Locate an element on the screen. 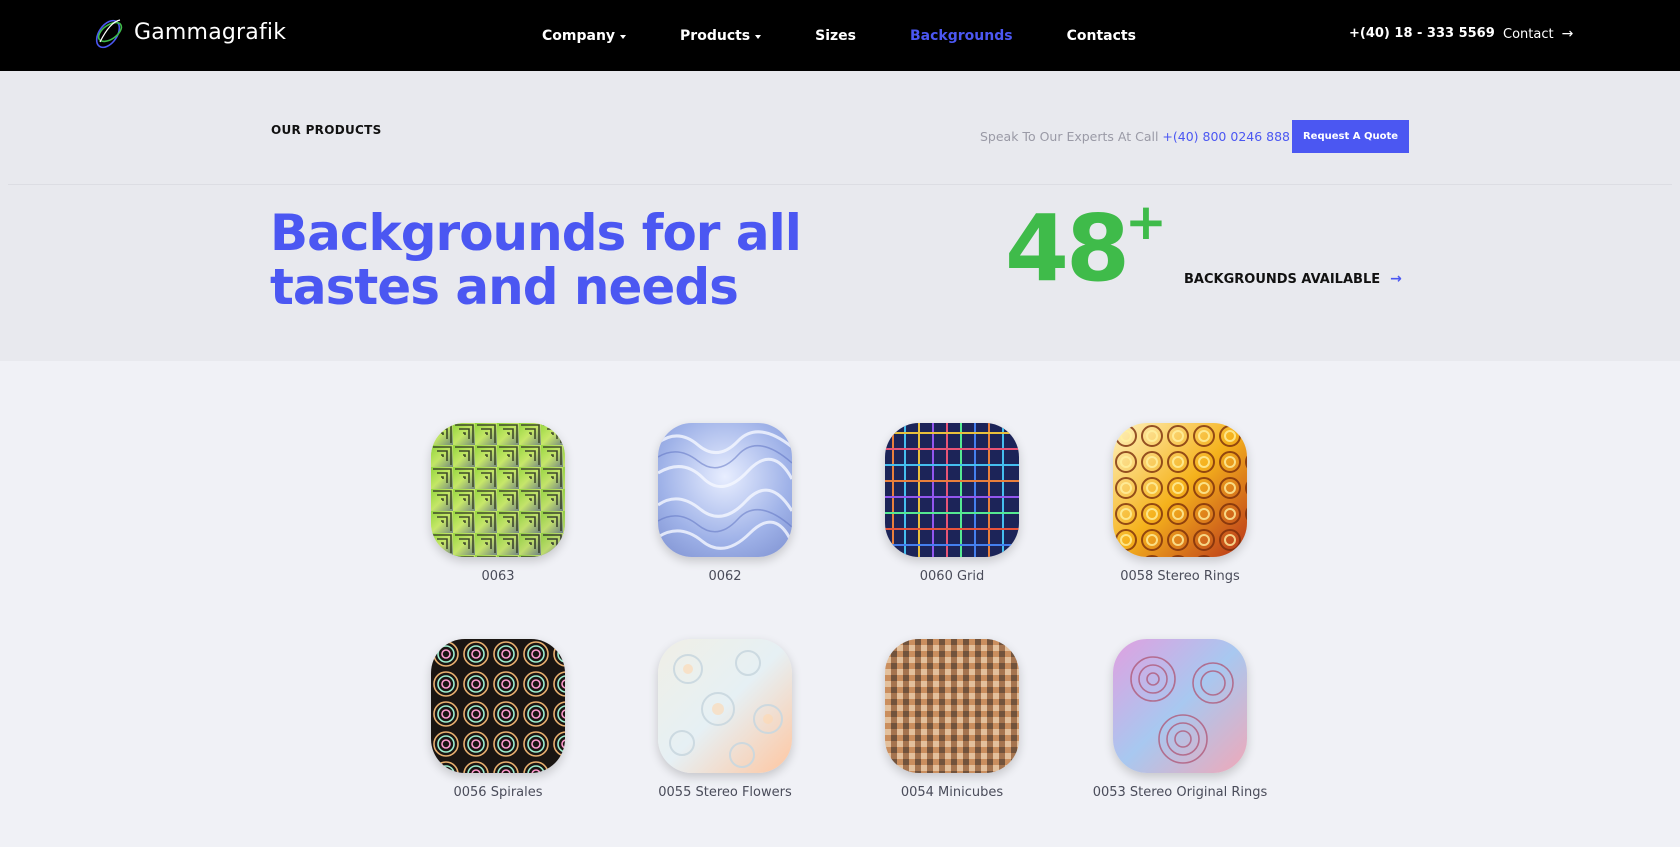 This screenshot has width=1680, height=847. menu-item-label: Backgrounds is located at coordinates (961, 35).